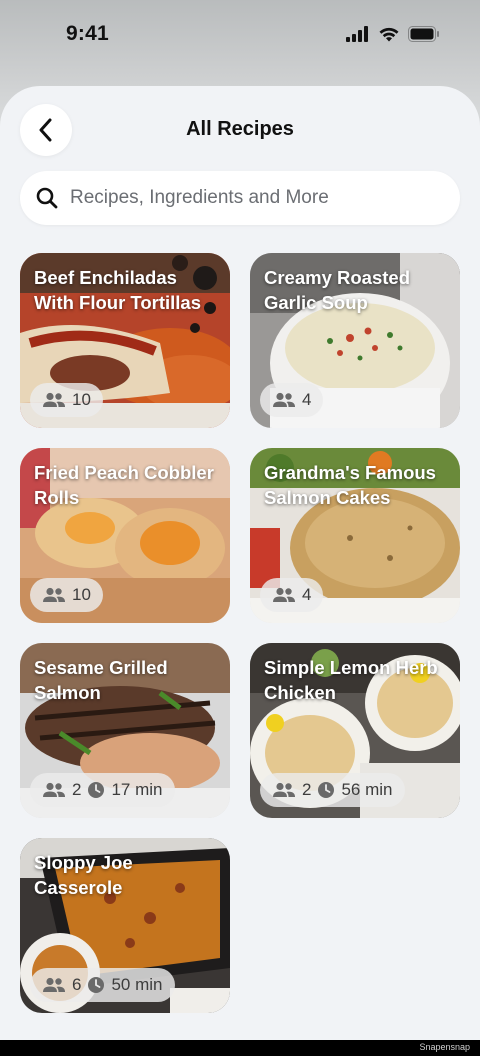 The height and width of the screenshot is (1056, 480). What do you see at coordinates (118, 290) in the screenshot?
I see `recipe-title: Beef Enchiladas With Flour Tortillas` at bounding box center [118, 290].